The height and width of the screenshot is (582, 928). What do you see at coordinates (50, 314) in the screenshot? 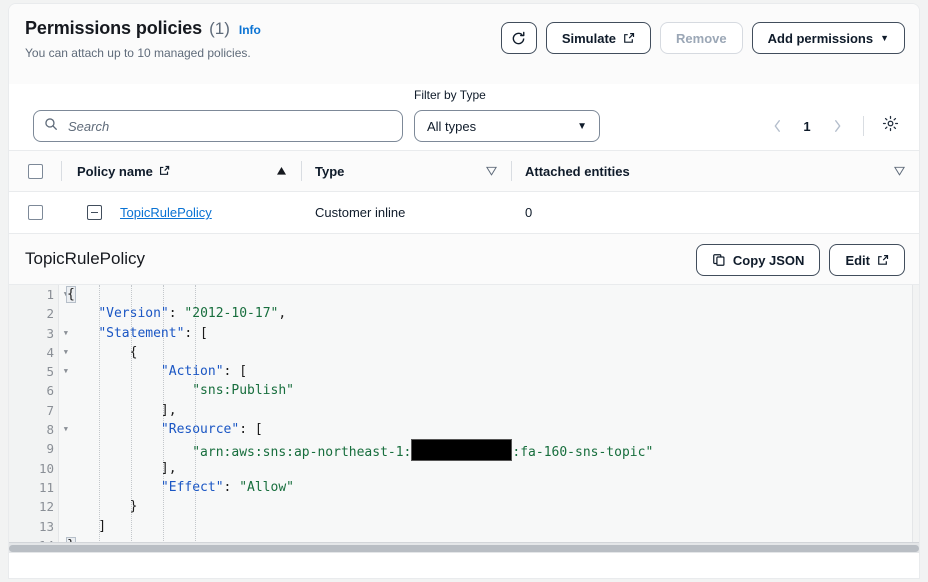
I see `editor-line-number: 2` at bounding box center [50, 314].